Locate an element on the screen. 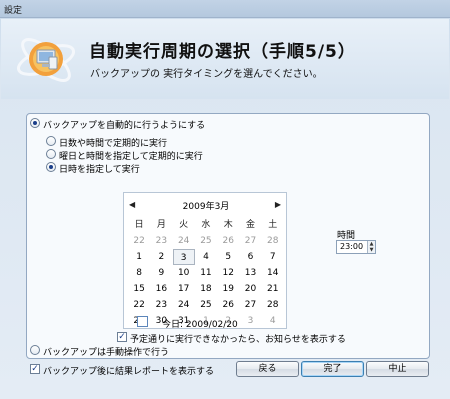 The height and width of the screenshot is (399, 450). calendar-grid: 日 月 火 水 木 金 土 22 23 24 25 26 27 28 1 2 3 is located at coordinates (206, 273).